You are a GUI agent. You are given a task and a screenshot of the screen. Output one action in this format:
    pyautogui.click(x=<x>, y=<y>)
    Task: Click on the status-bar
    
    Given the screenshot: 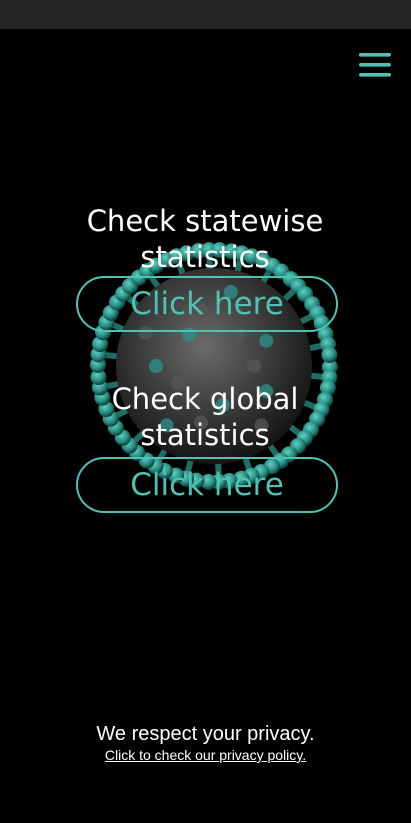 What is the action you would take?
    pyautogui.click(x=205, y=14)
    